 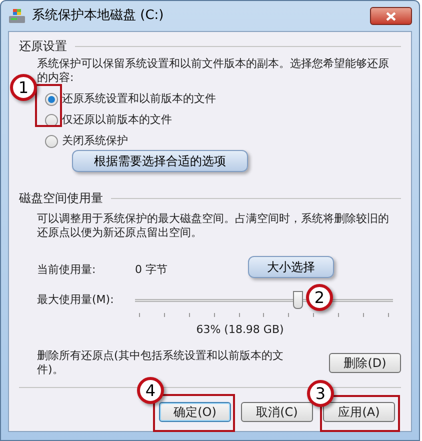 What do you see at coordinates (98, 16) in the screenshot?
I see `window-title: 系统保护本地磁盘 (C:)` at bounding box center [98, 16].